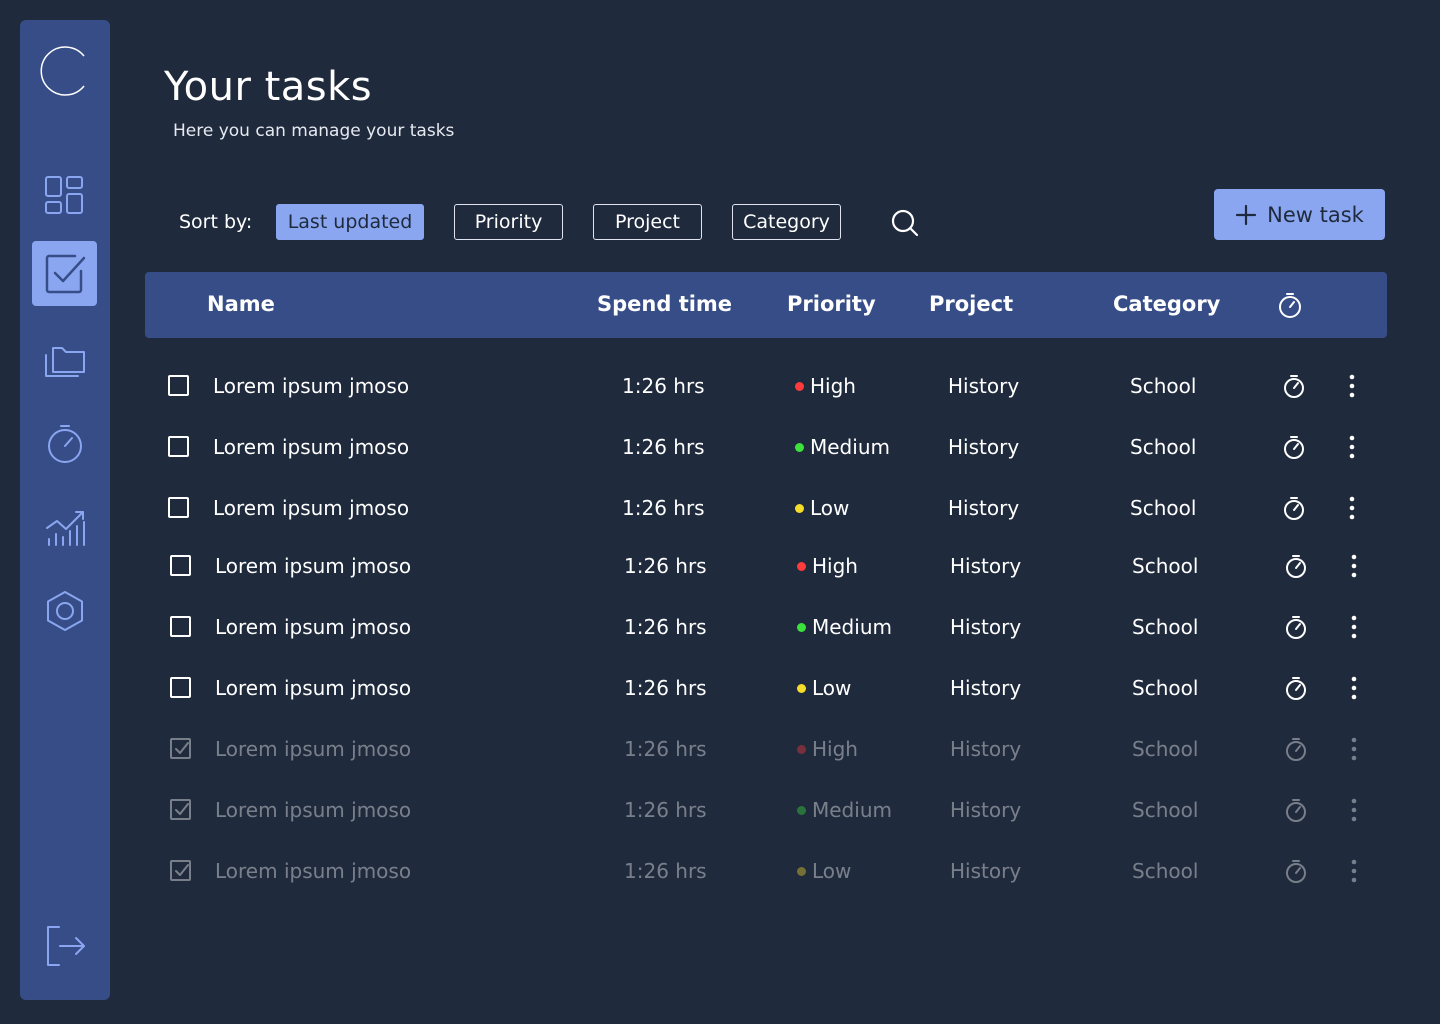 The width and height of the screenshot is (1440, 1024). I want to click on new-task-button: New task, so click(1299, 214).